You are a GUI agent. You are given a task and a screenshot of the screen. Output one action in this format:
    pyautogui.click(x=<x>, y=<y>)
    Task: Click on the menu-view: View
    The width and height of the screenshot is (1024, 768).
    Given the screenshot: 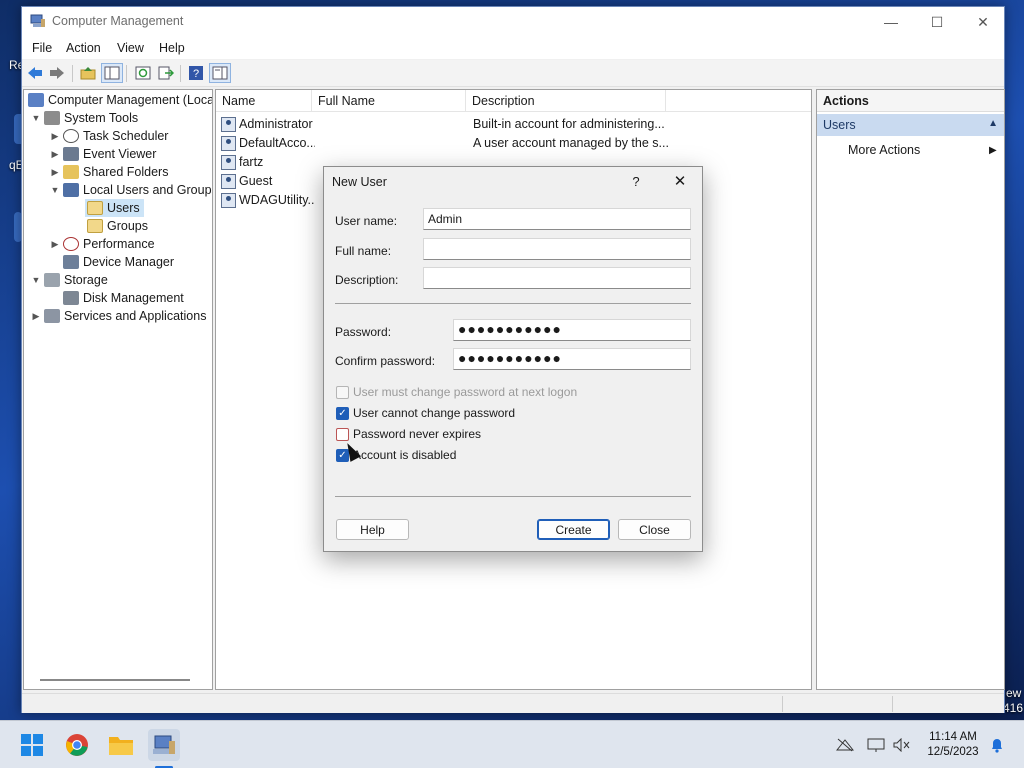 What is the action you would take?
    pyautogui.click(x=130, y=48)
    